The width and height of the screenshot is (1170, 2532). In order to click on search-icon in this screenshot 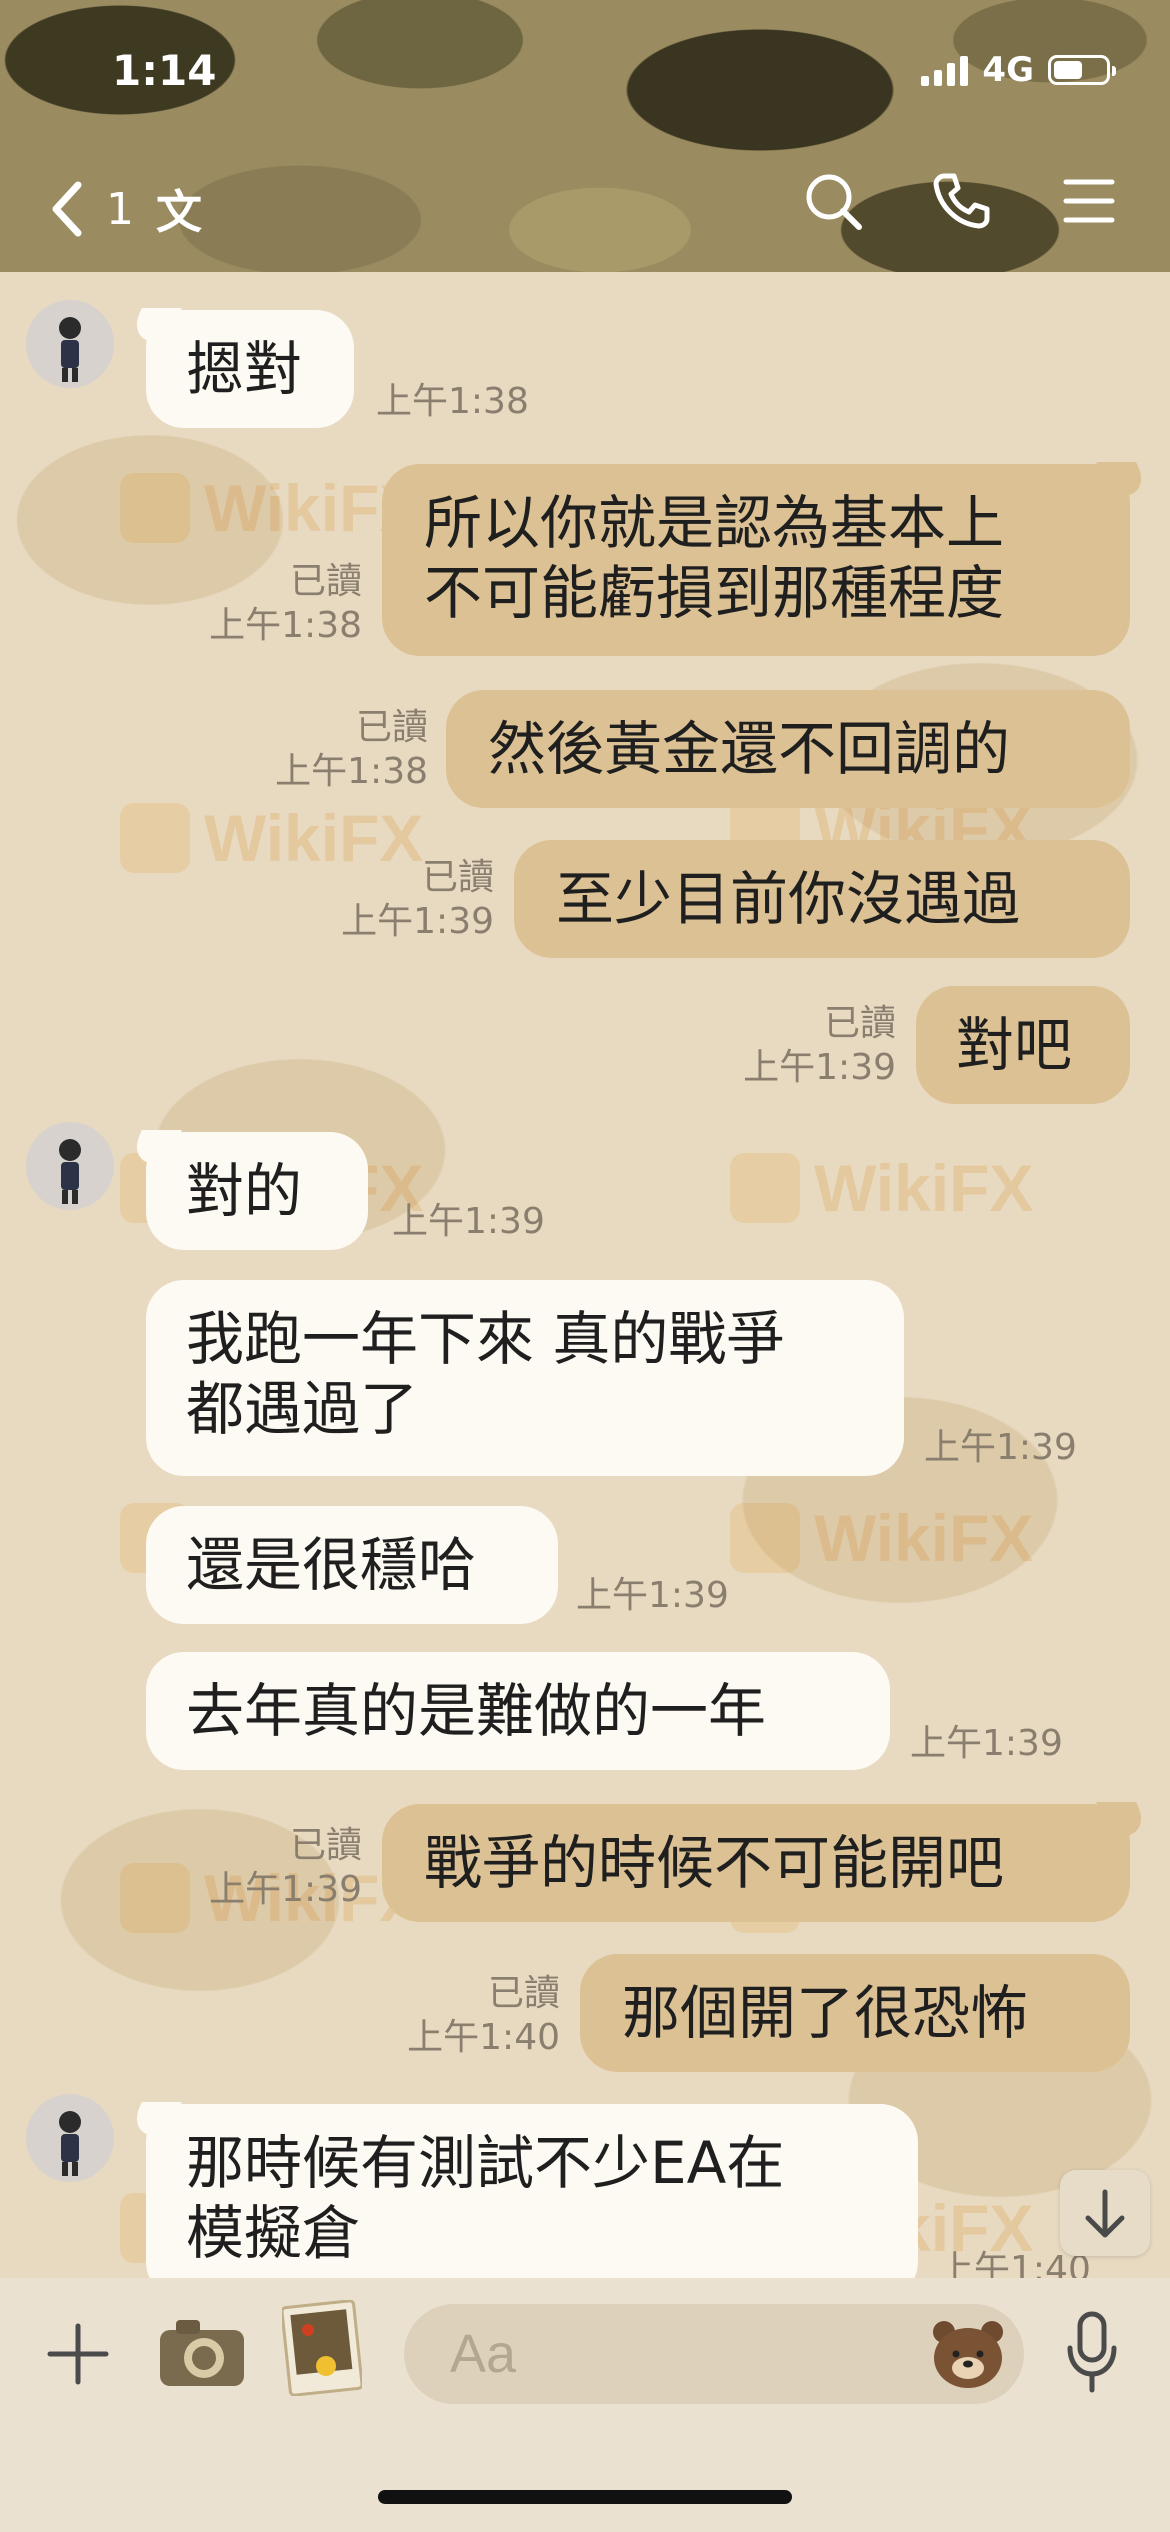, I will do `click(833, 201)`.